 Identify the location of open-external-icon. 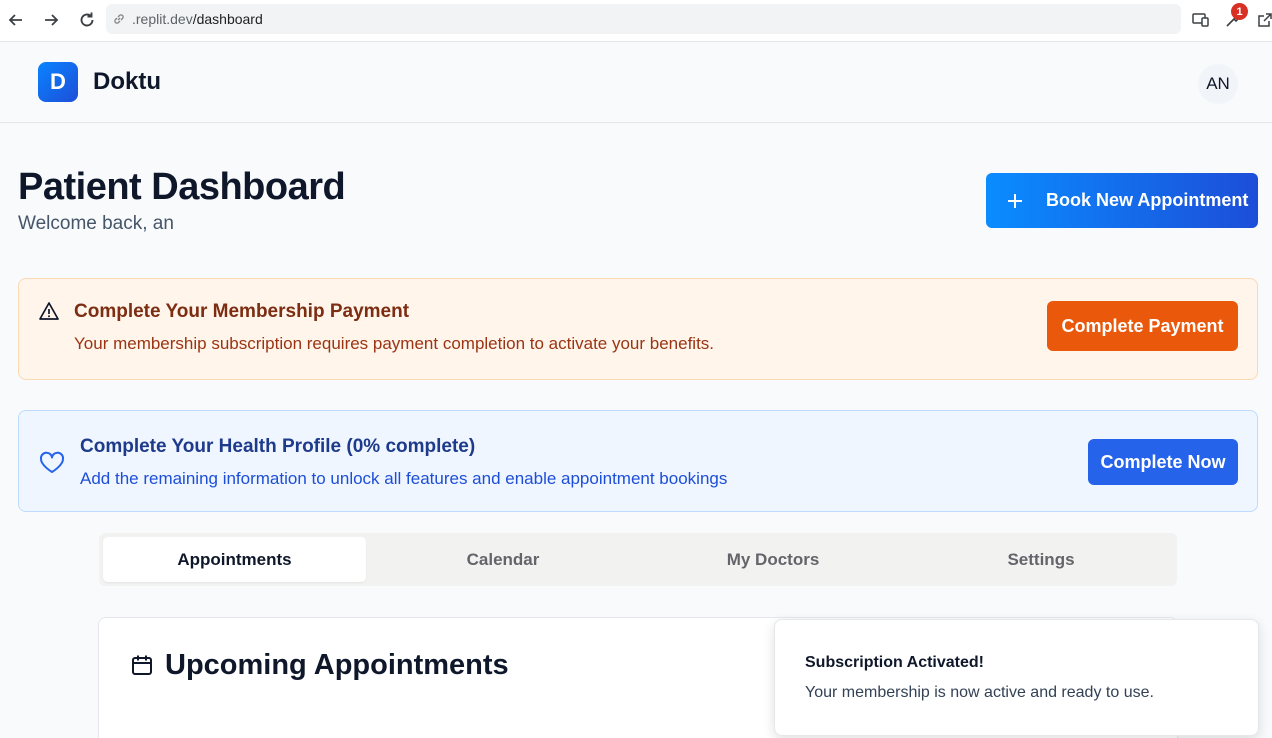
(1263, 20).